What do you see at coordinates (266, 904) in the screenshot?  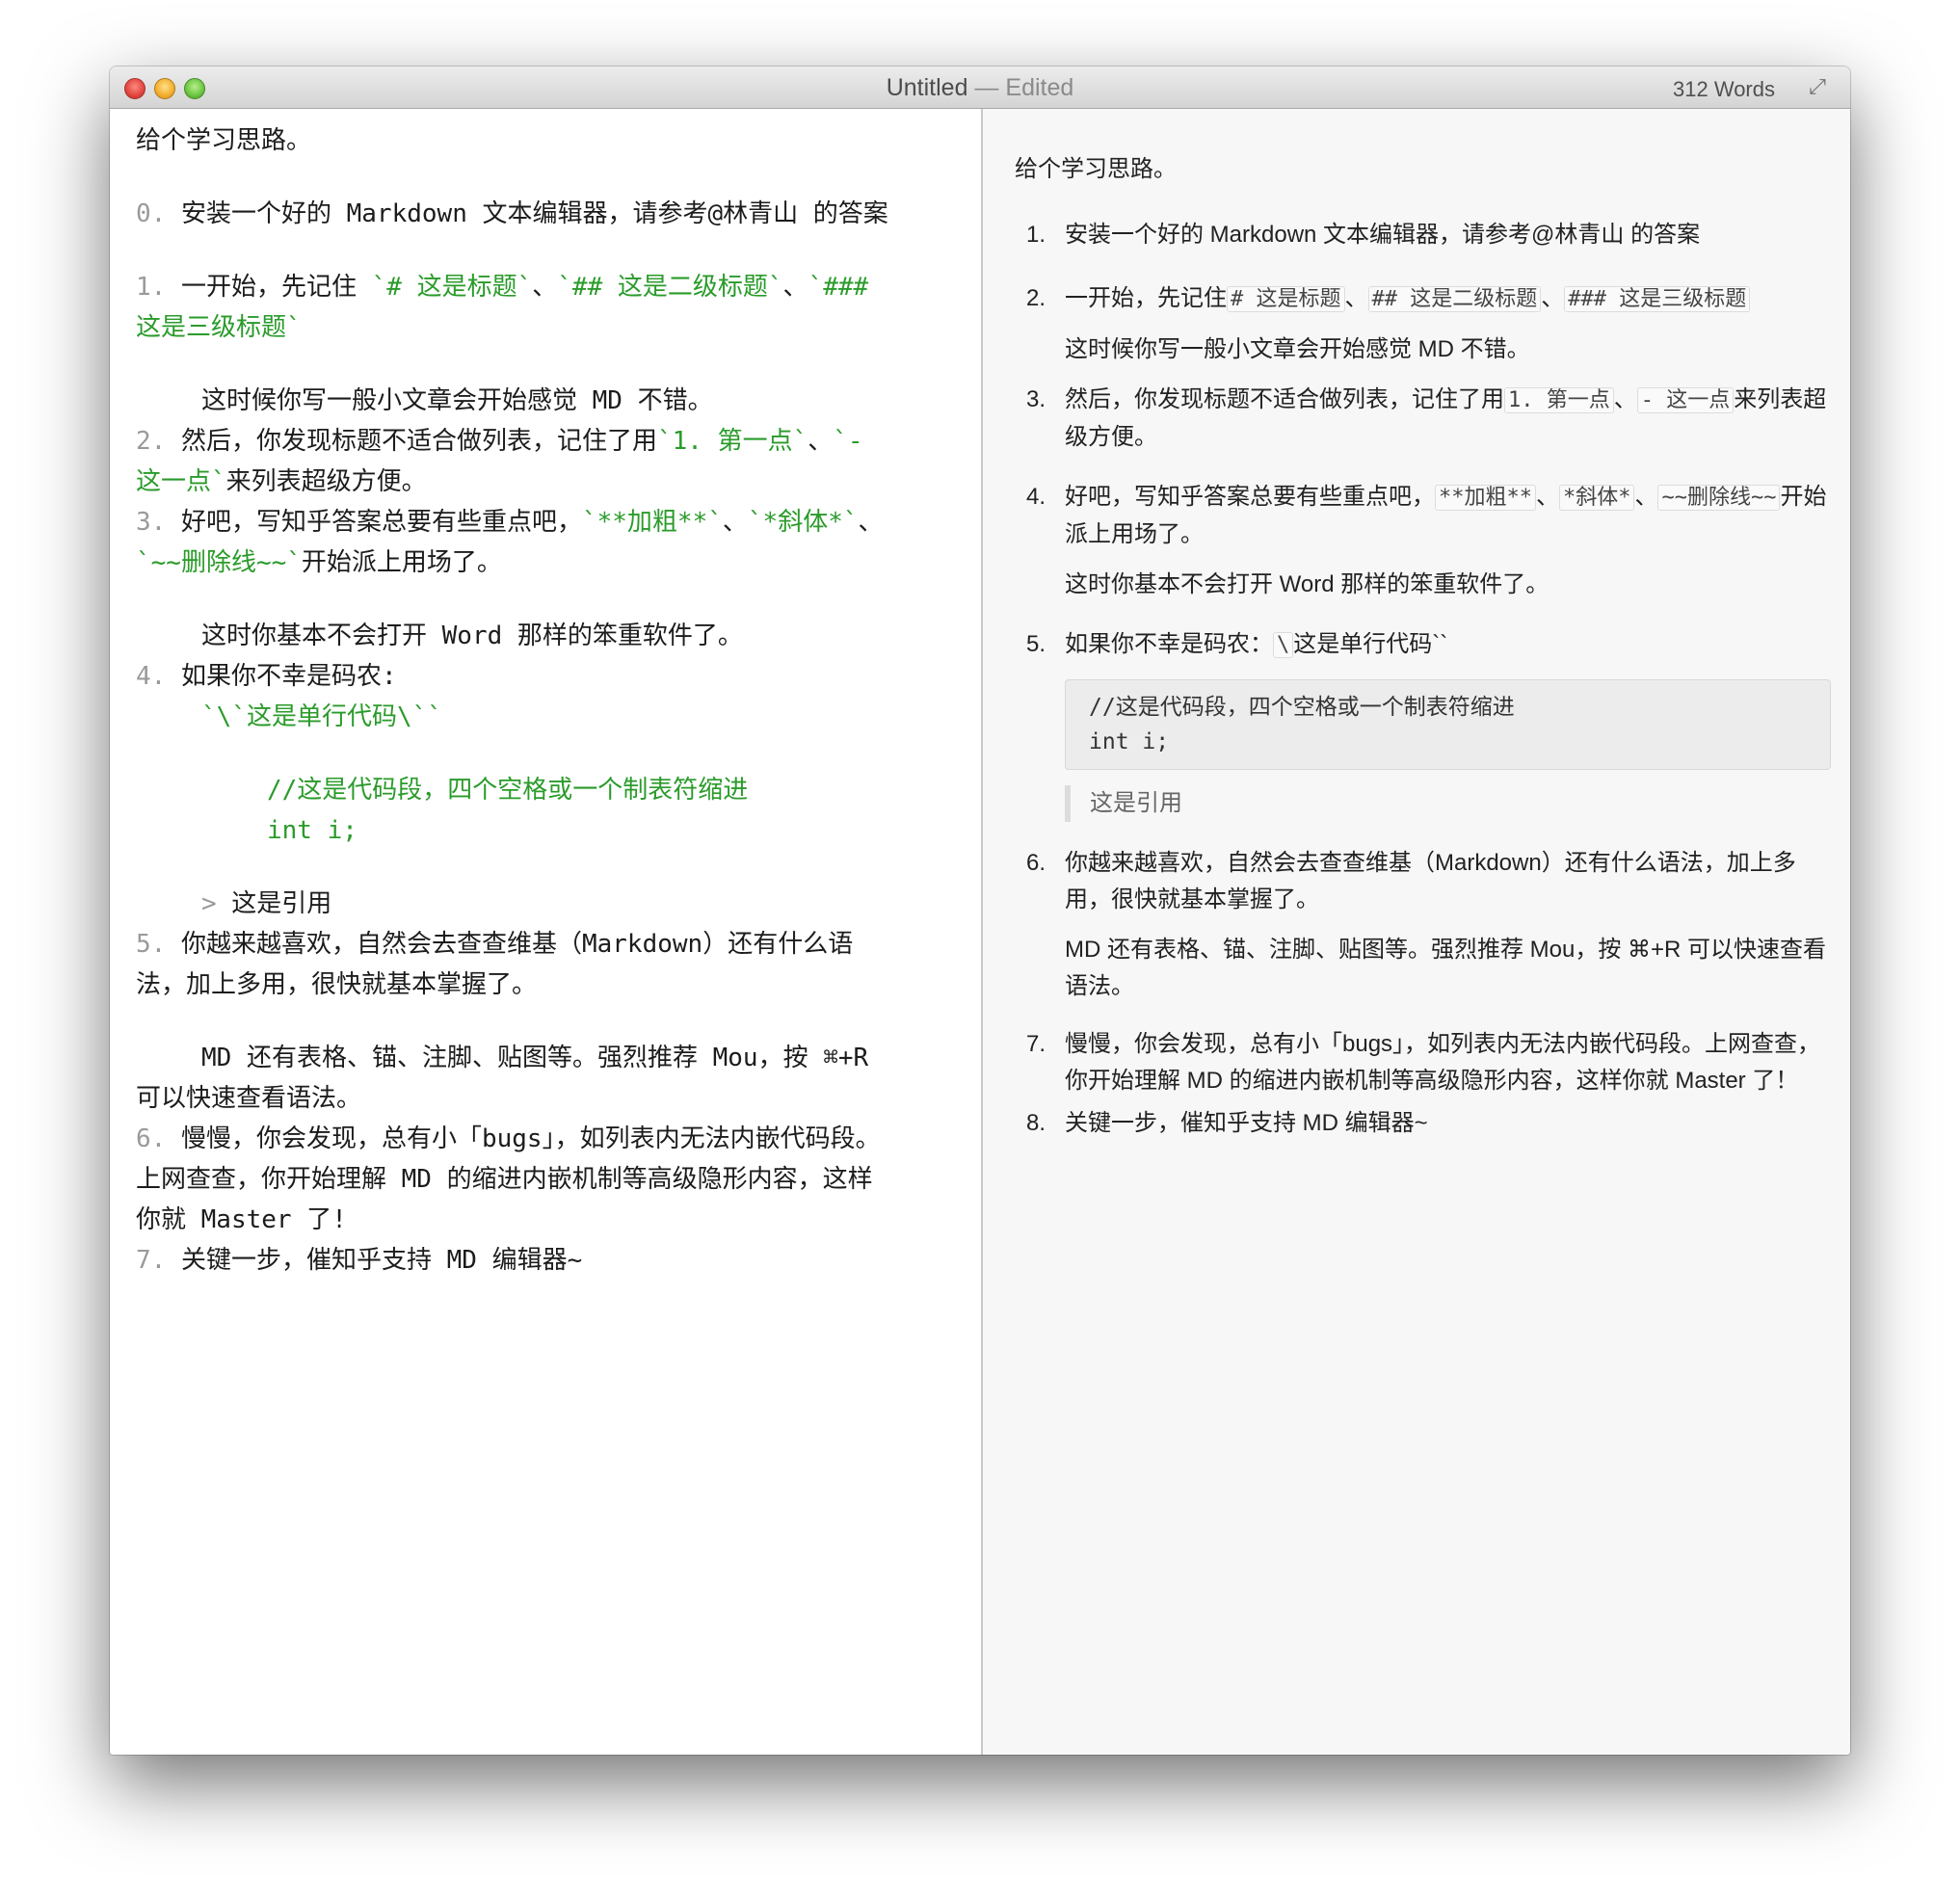 I see `editor-line: > 这是引用` at bounding box center [266, 904].